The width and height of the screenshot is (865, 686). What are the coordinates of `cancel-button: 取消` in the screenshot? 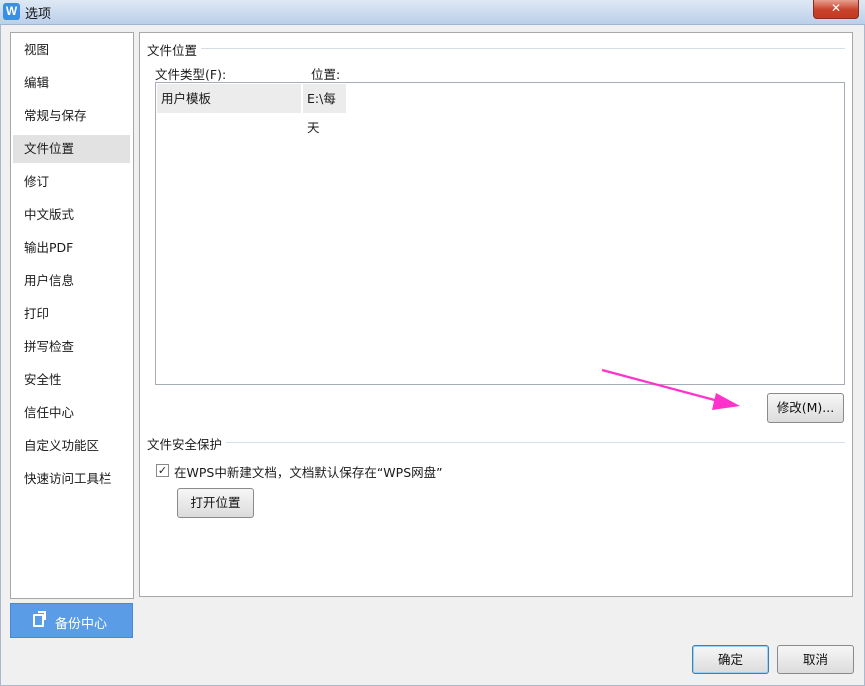 It's located at (815, 659).